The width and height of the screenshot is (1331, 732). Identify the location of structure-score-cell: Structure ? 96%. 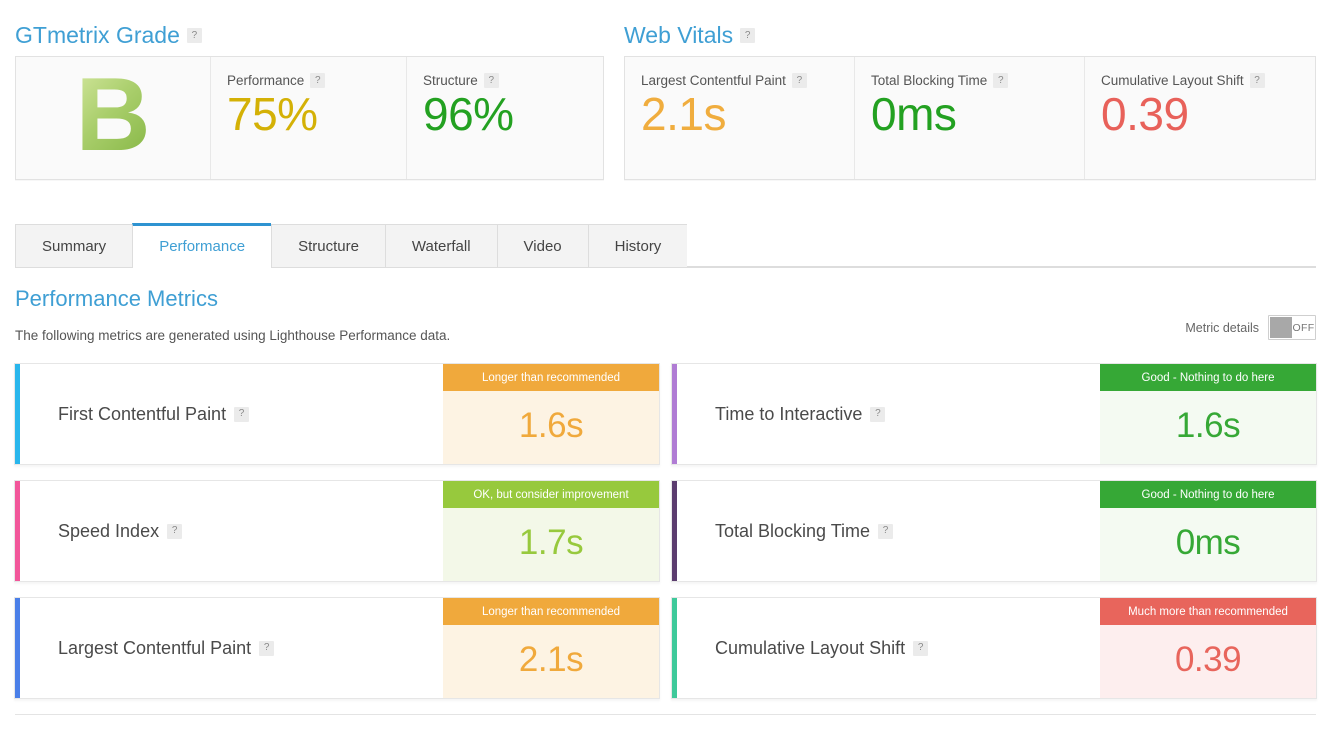
(505, 118).